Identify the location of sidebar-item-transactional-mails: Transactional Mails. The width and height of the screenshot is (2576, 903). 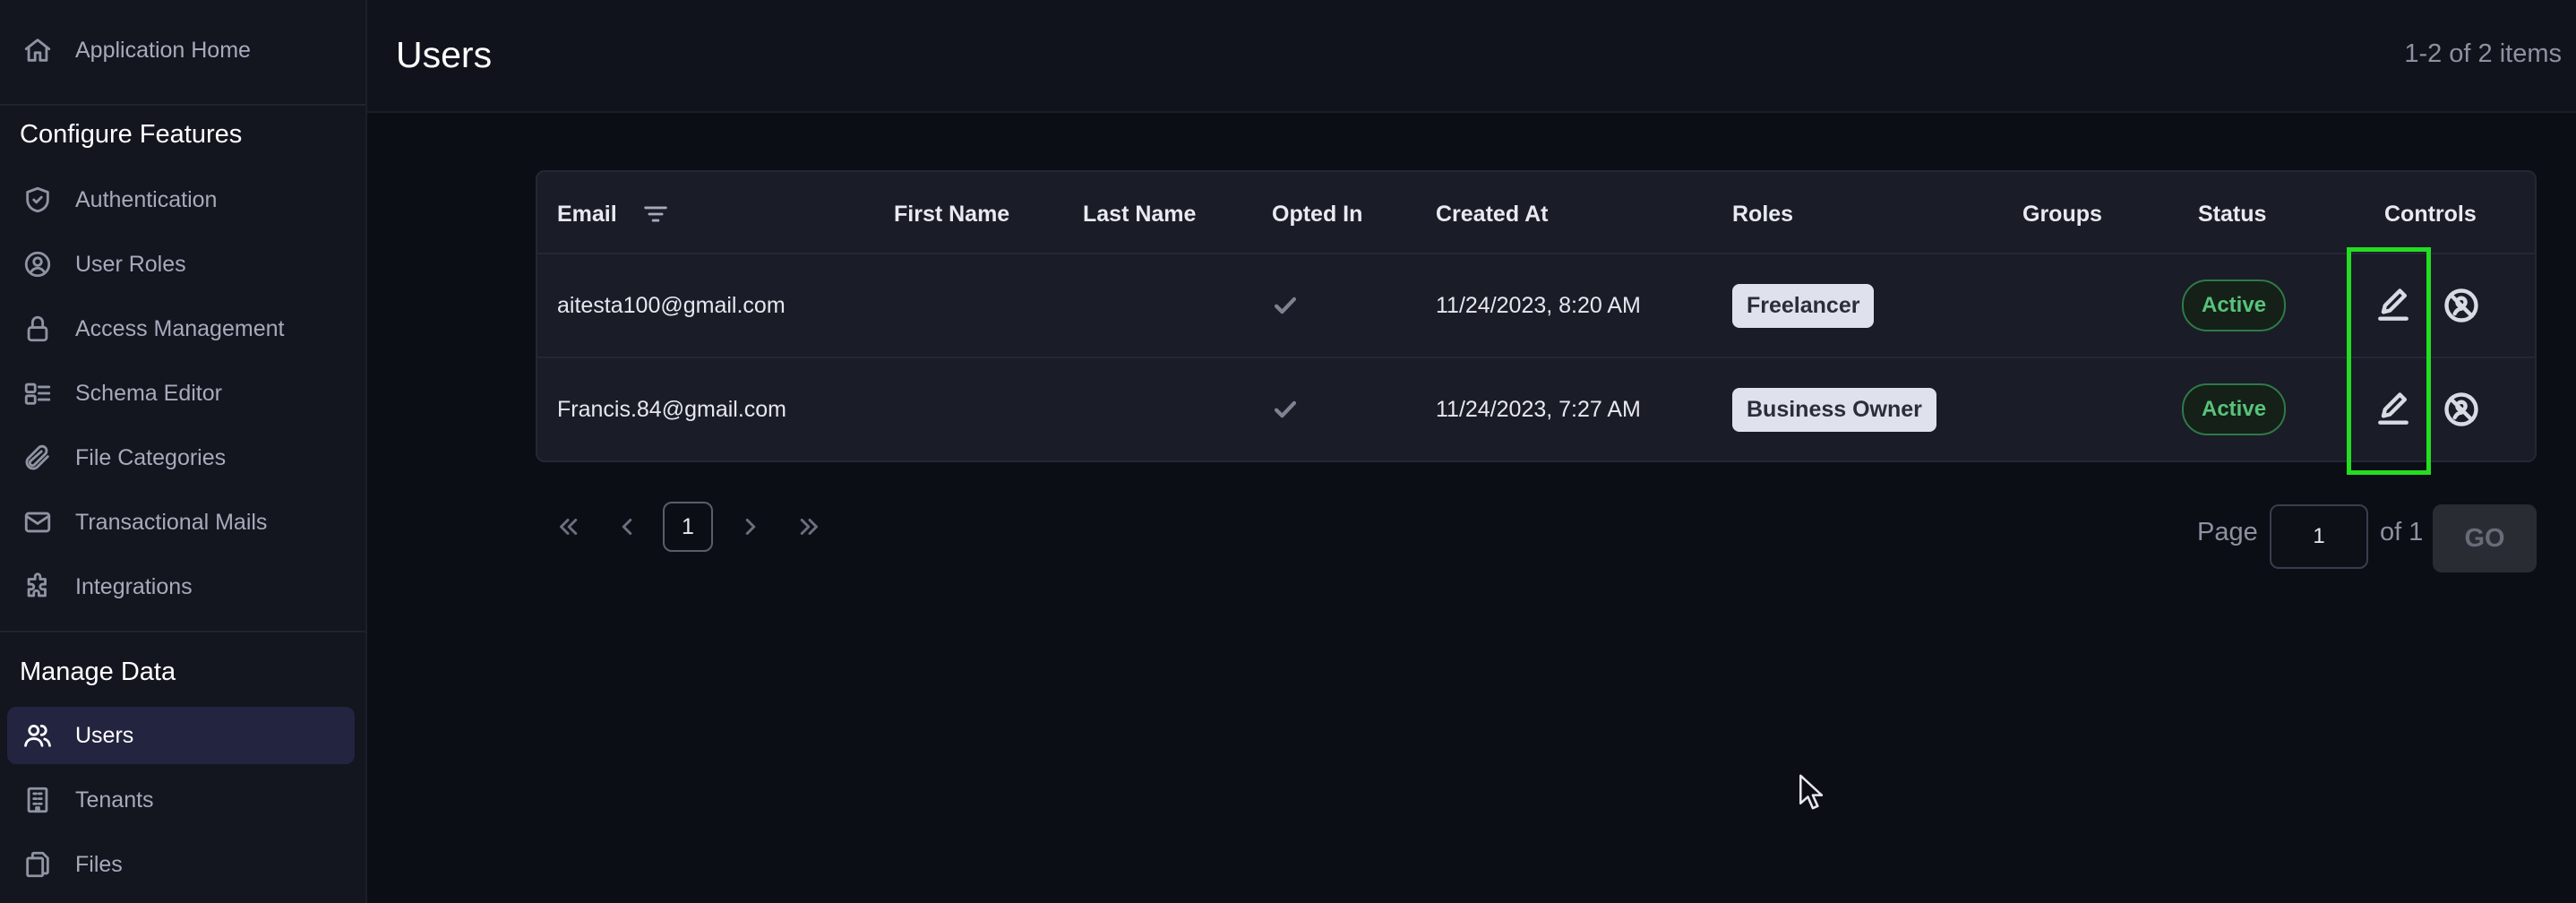
(181, 522).